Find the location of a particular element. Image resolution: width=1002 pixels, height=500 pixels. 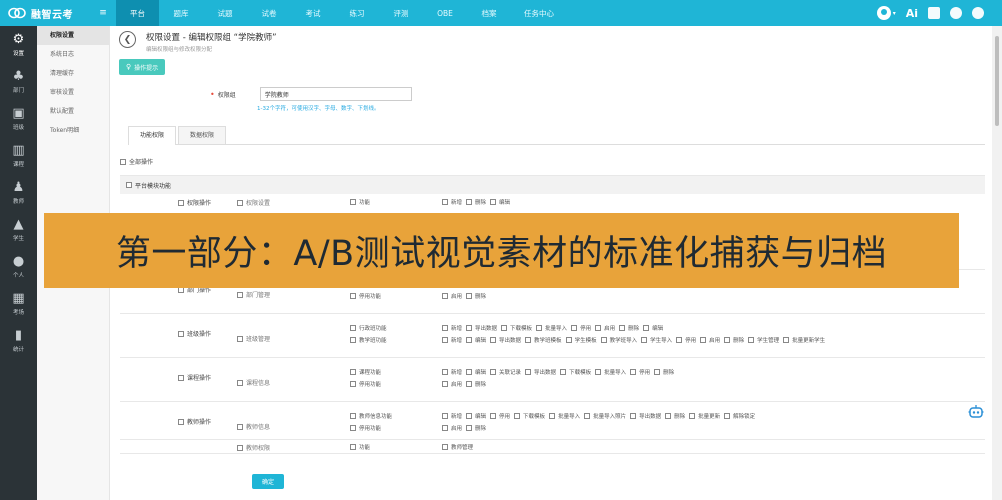

chevron-down-icon: ▾ is located at coordinates (894, 13).